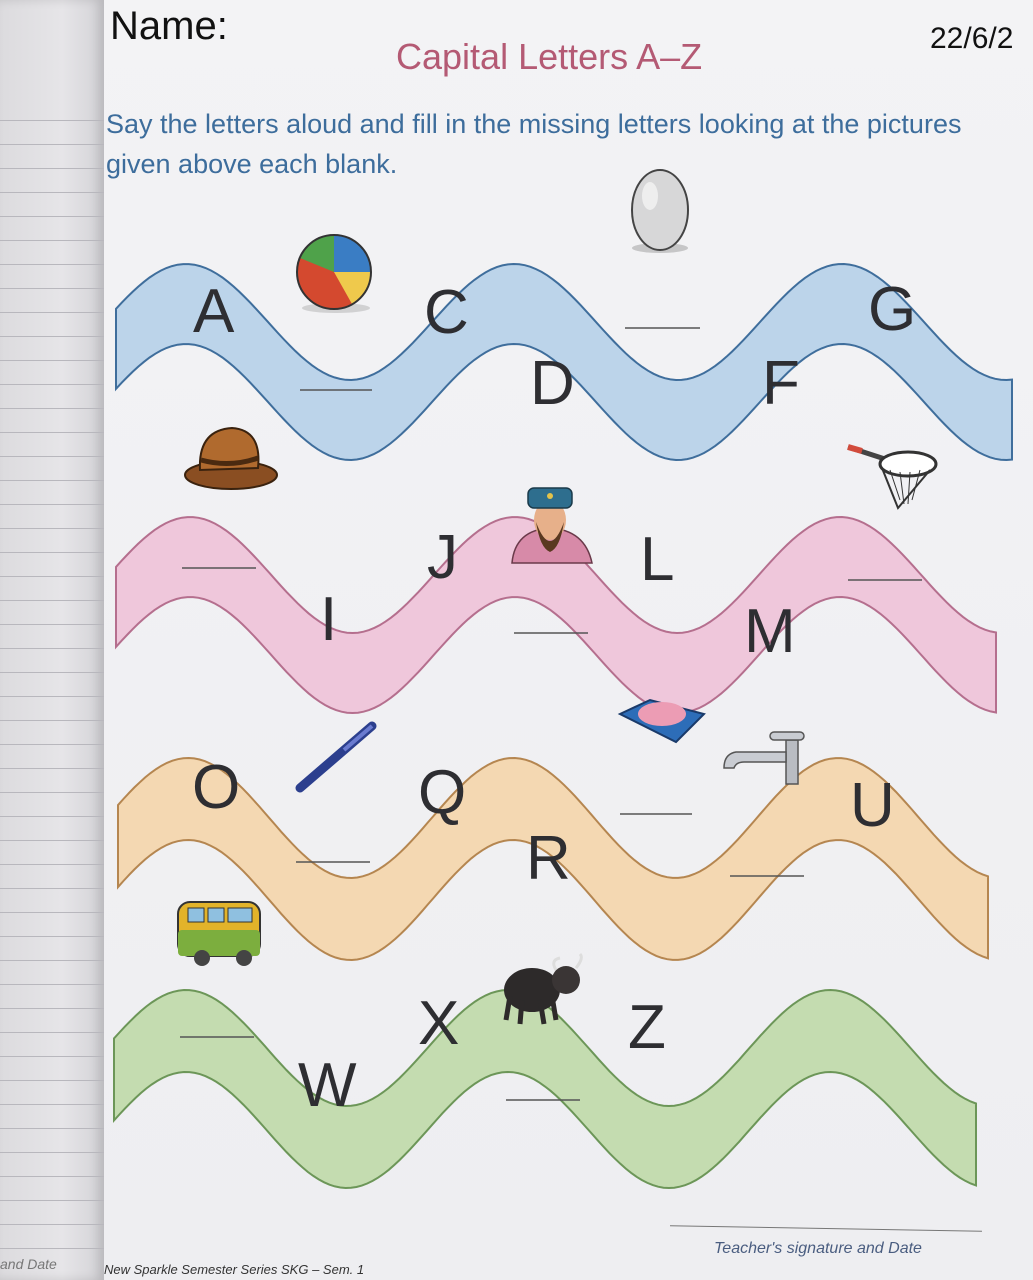 This screenshot has width=1033, height=1280. I want to click on teacher-signature-label: Teacher's signature and Date, so click(818, 1248).